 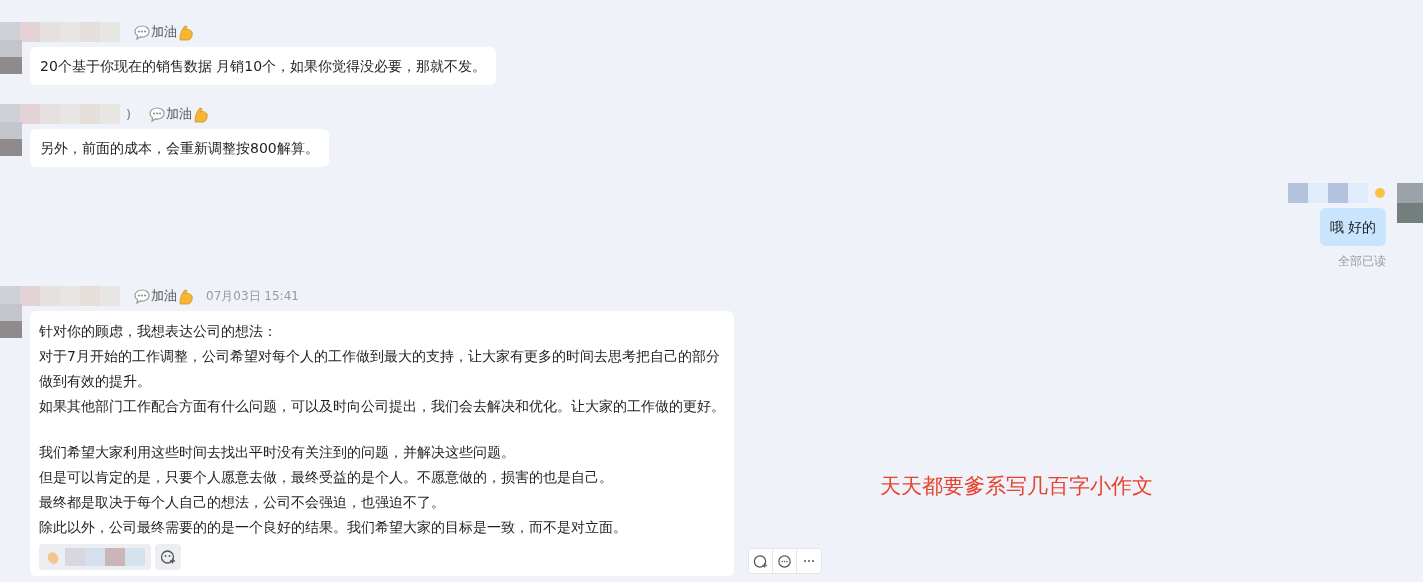 I want to click on annotation-text: 天天都要爹系写几百字小作文, so click(x=1016, y=486).